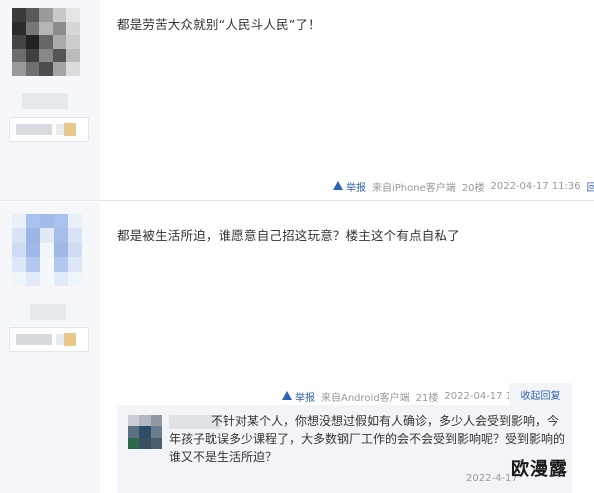 This screenshot has height=493, width=594. Describe the element at coordinates (365, 398) in the screenshot. I see `client-source: 来自Android客户端` at that location.